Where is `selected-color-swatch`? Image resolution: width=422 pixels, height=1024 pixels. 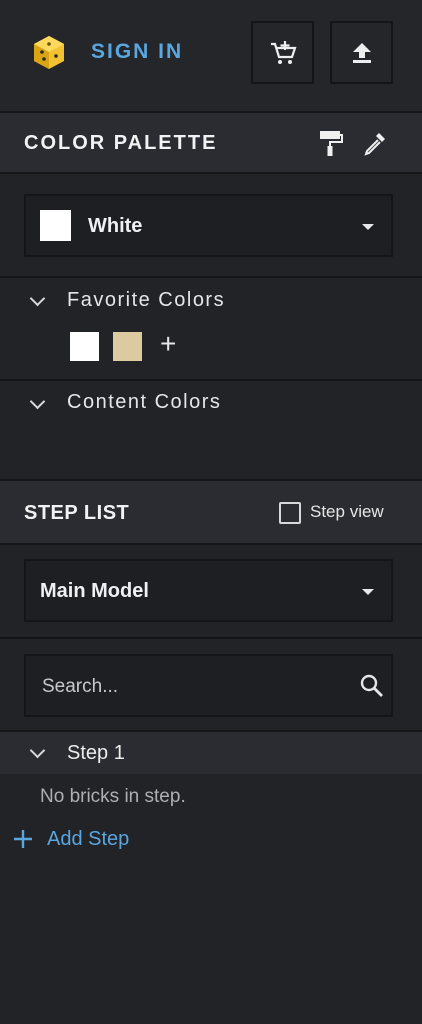
selected-color-swatch is located at coordinates (55, 225).